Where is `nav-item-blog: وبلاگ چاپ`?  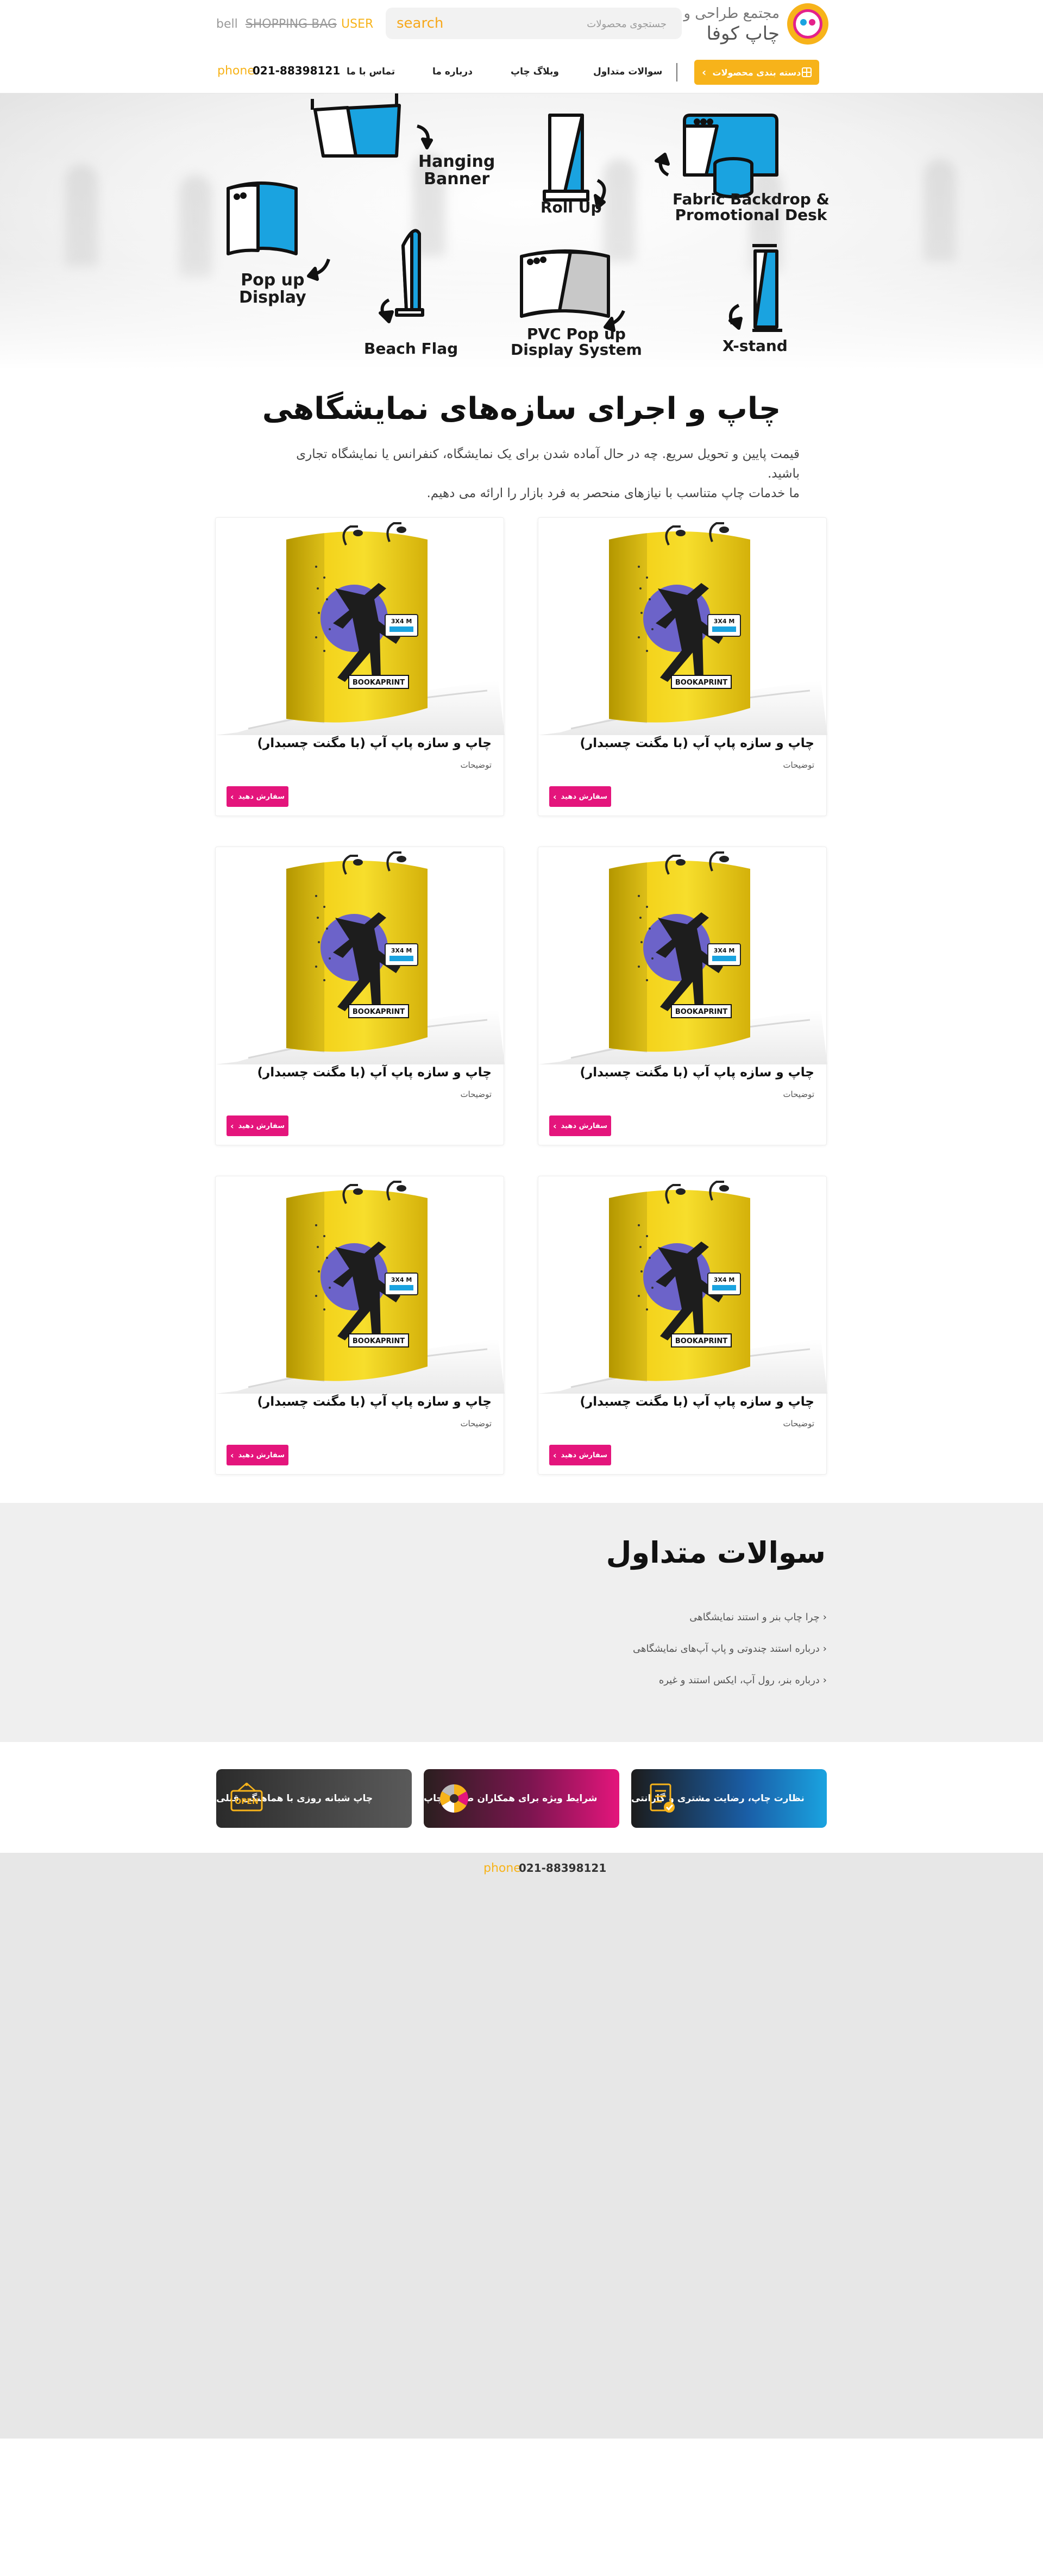 nav-item-blog: وبلاگ چاپ is located at coordinates (535, 71).